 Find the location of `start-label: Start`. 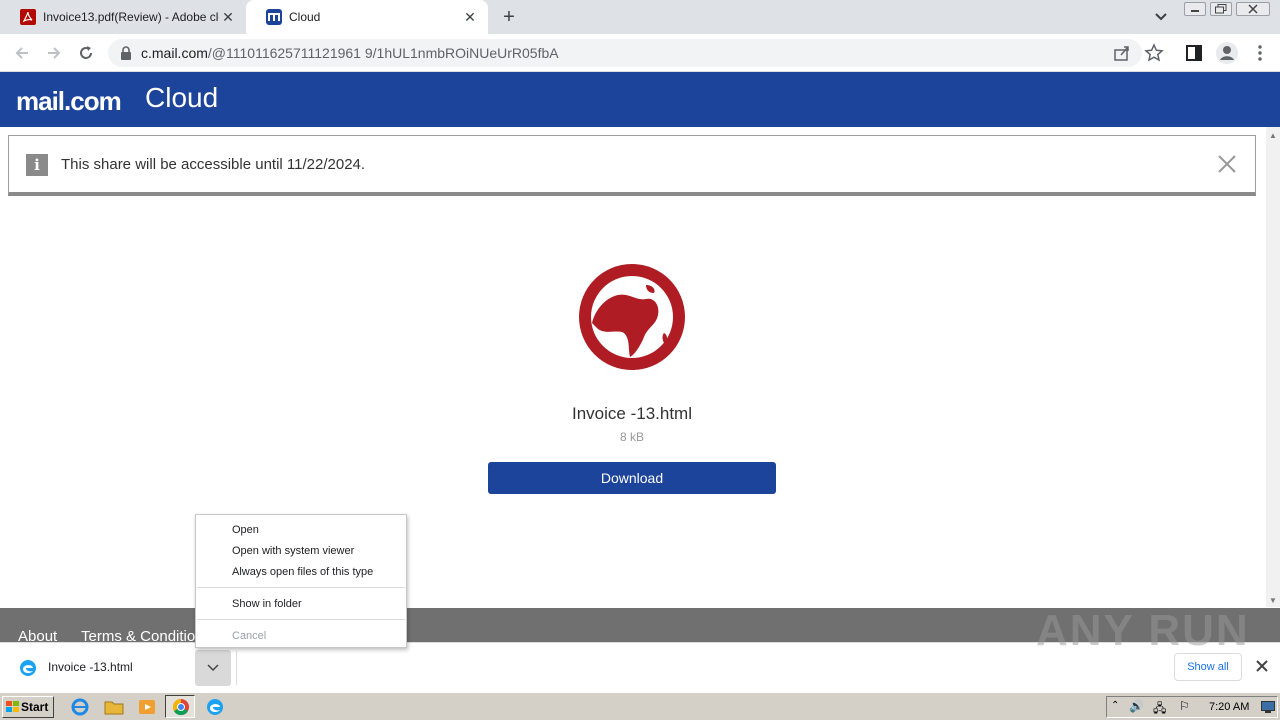

start-label: Start is located at coordinates (35, 707).